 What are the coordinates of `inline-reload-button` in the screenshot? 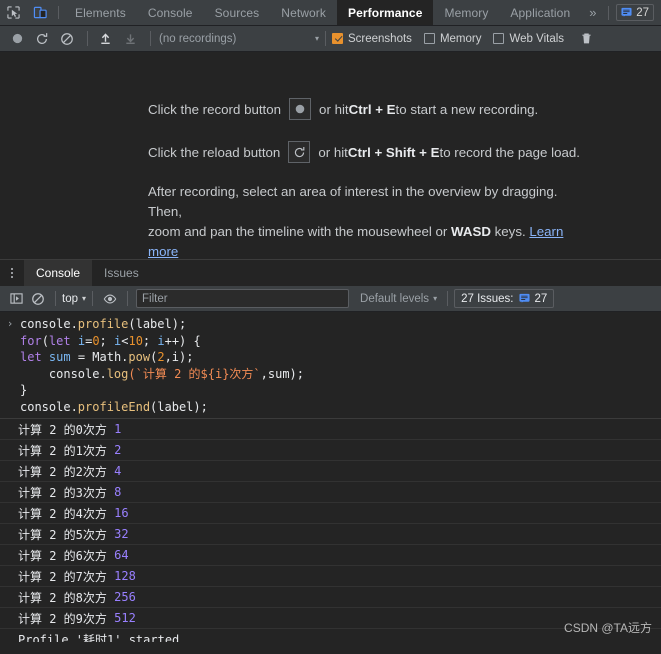 It's located at (299, 152).